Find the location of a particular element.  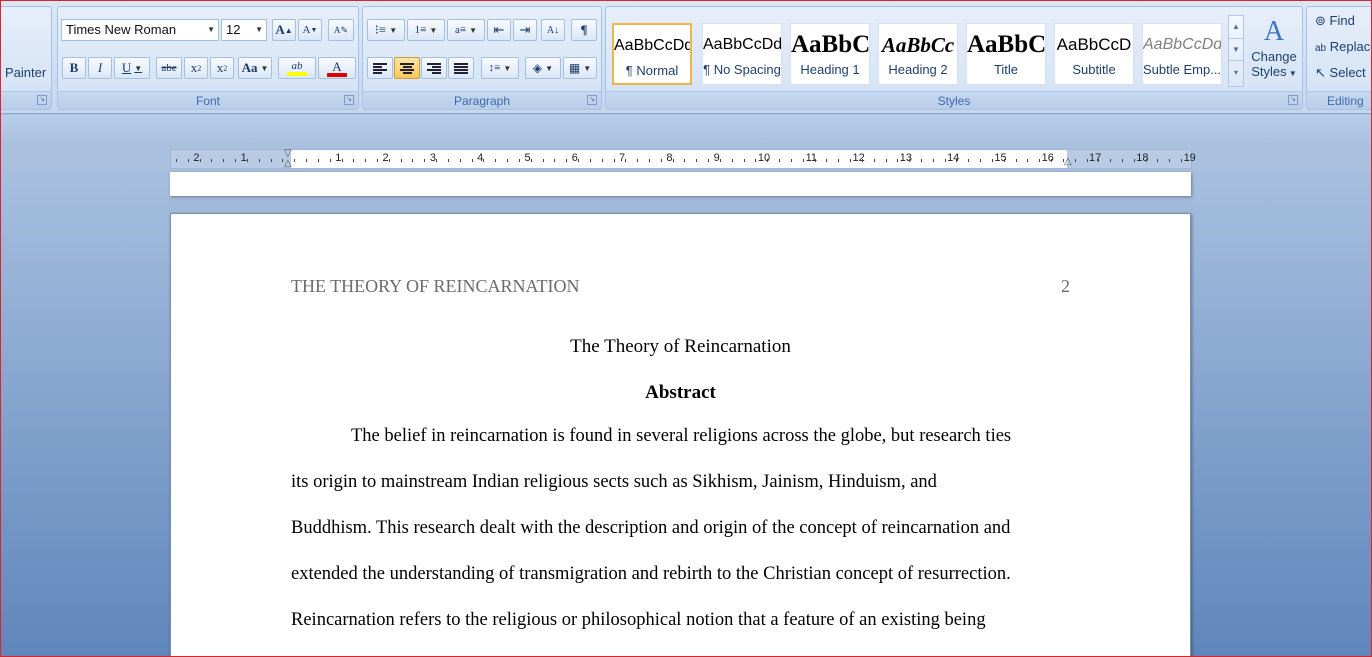

align-left-button is located at coordinates (380, 68).